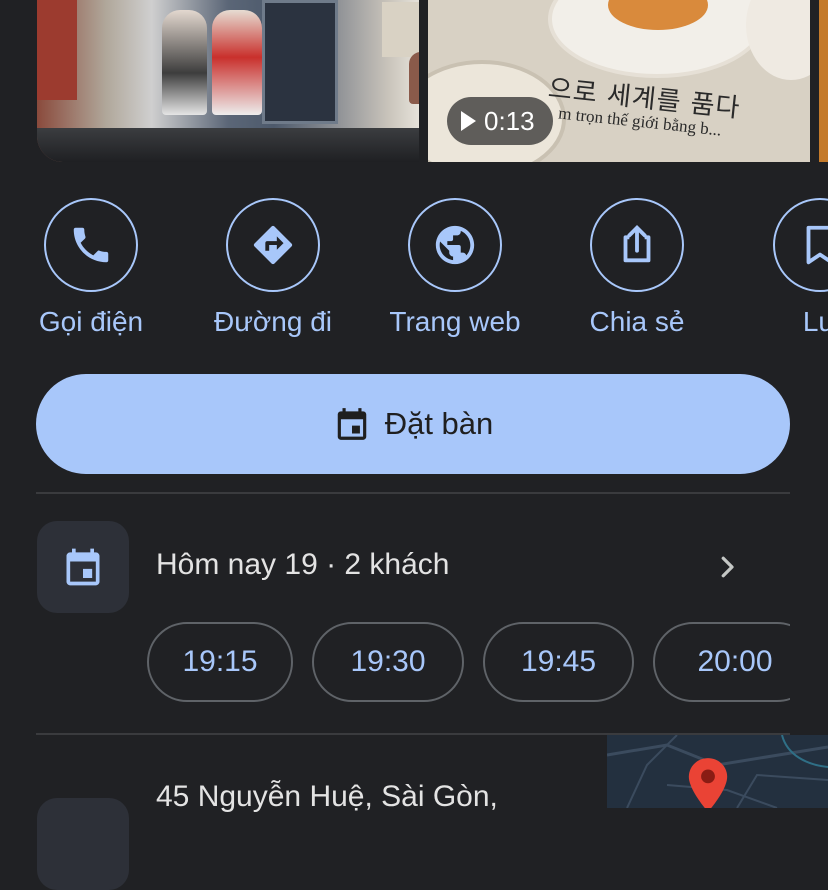  I want to click on reserve-table-button: Đặt bàn, so click(413, 424).